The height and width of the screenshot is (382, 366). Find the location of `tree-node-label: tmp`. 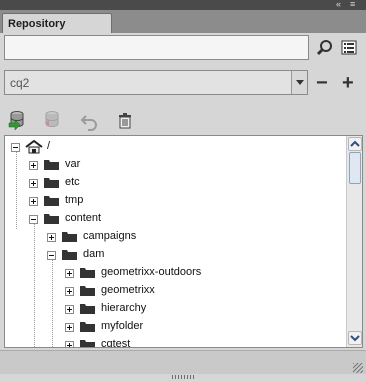

tree-node-label: tmp is located at coordinates (74, 200).